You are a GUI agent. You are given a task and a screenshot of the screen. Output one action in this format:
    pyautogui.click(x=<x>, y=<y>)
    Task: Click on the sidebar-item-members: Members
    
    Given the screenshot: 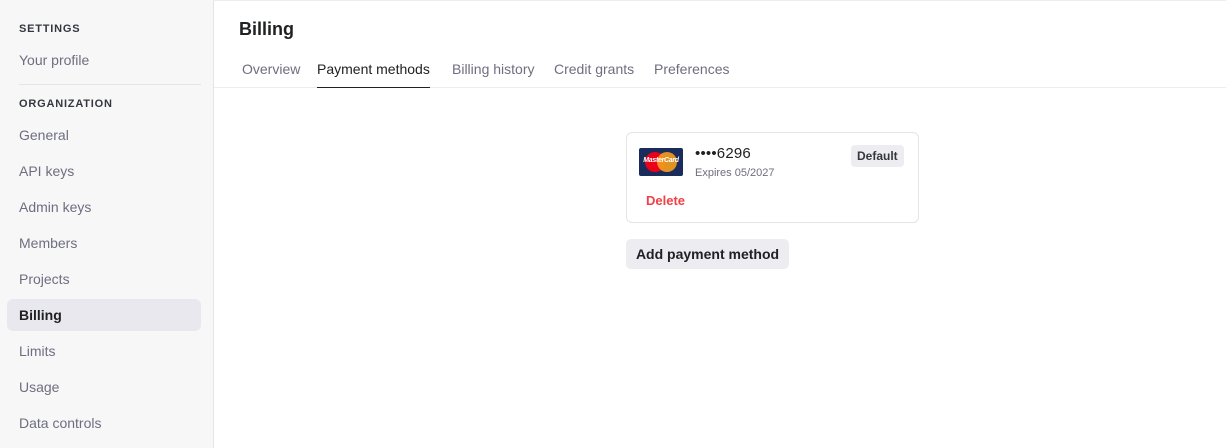 What is the action you would take?
    pyautogui.click(x=104, y=243)
    